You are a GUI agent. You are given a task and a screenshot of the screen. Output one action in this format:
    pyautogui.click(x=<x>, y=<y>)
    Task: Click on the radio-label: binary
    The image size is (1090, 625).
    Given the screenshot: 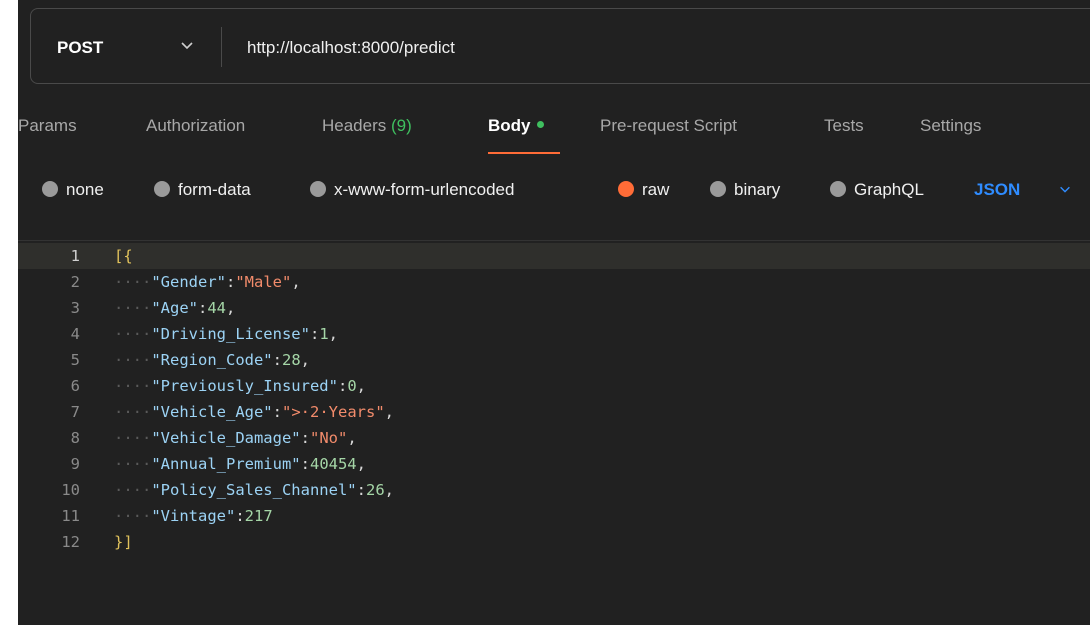 What is the action you would take?
    pyautogui.click(x=757, y=189)
    